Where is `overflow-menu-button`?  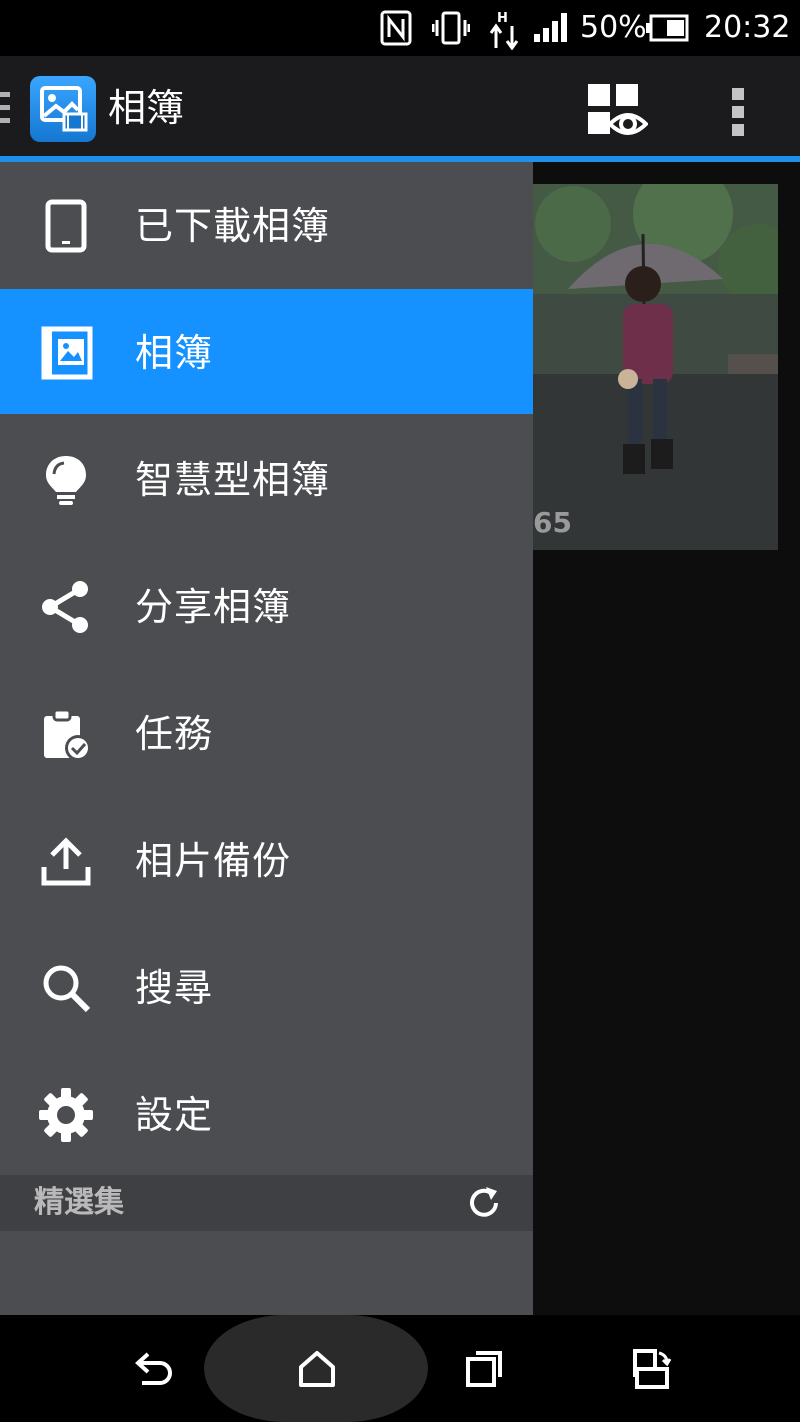
overflow-menu-button is located at coordinates (738, 111).